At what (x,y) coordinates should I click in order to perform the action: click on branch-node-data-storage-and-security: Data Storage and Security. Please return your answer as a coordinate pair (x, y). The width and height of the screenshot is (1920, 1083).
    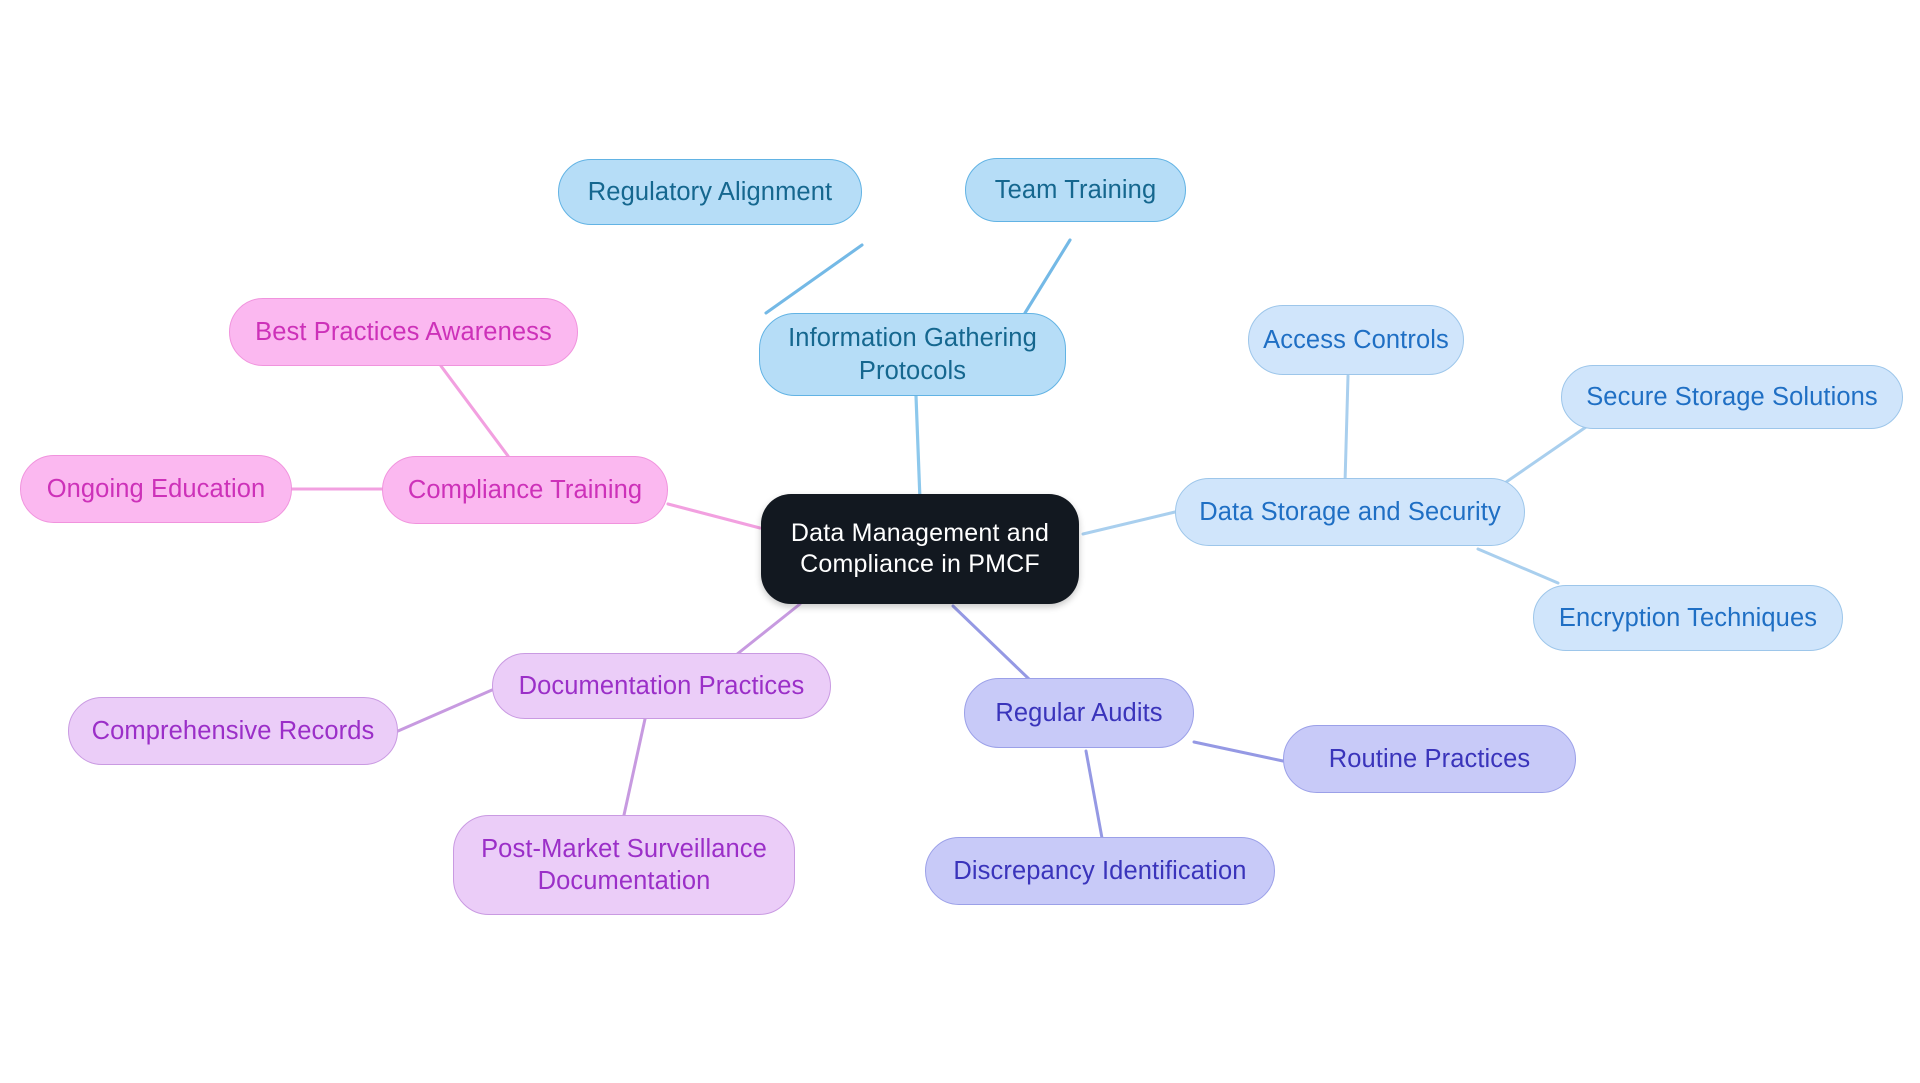
    Looking at the image, I should click on (1350, 512).